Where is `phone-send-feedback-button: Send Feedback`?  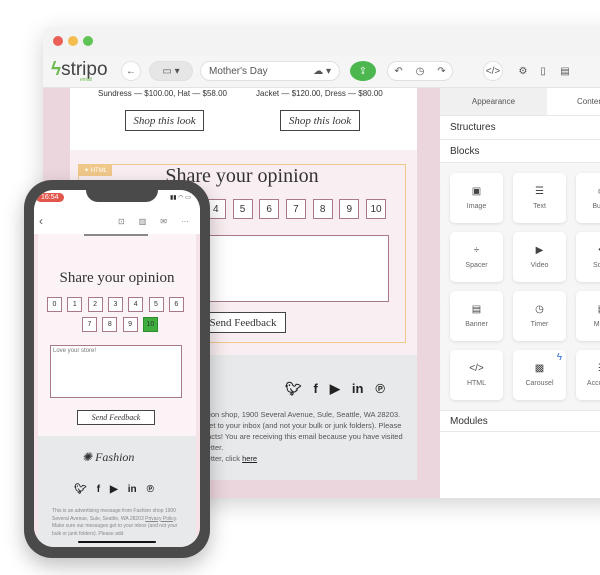 phone-send-feedback-button: Send Feedback is located at coordinates (116, 417).